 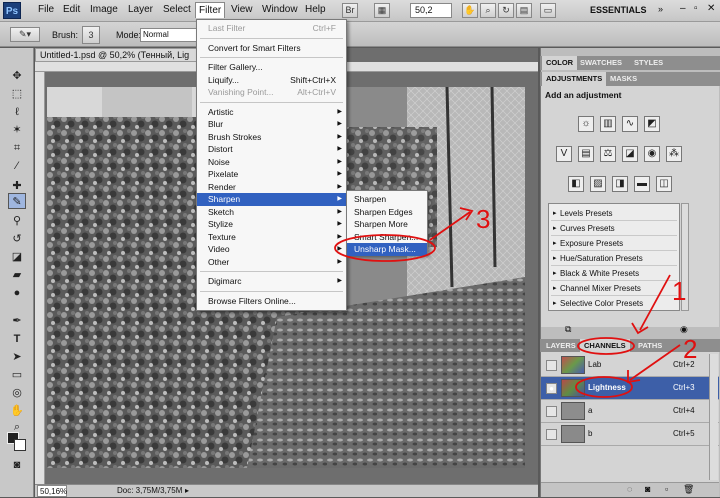 What do you see at coordinates (483, 219) in the screenshot?
I see `annotation-number-3: 3` at bounding box center [483, 219].